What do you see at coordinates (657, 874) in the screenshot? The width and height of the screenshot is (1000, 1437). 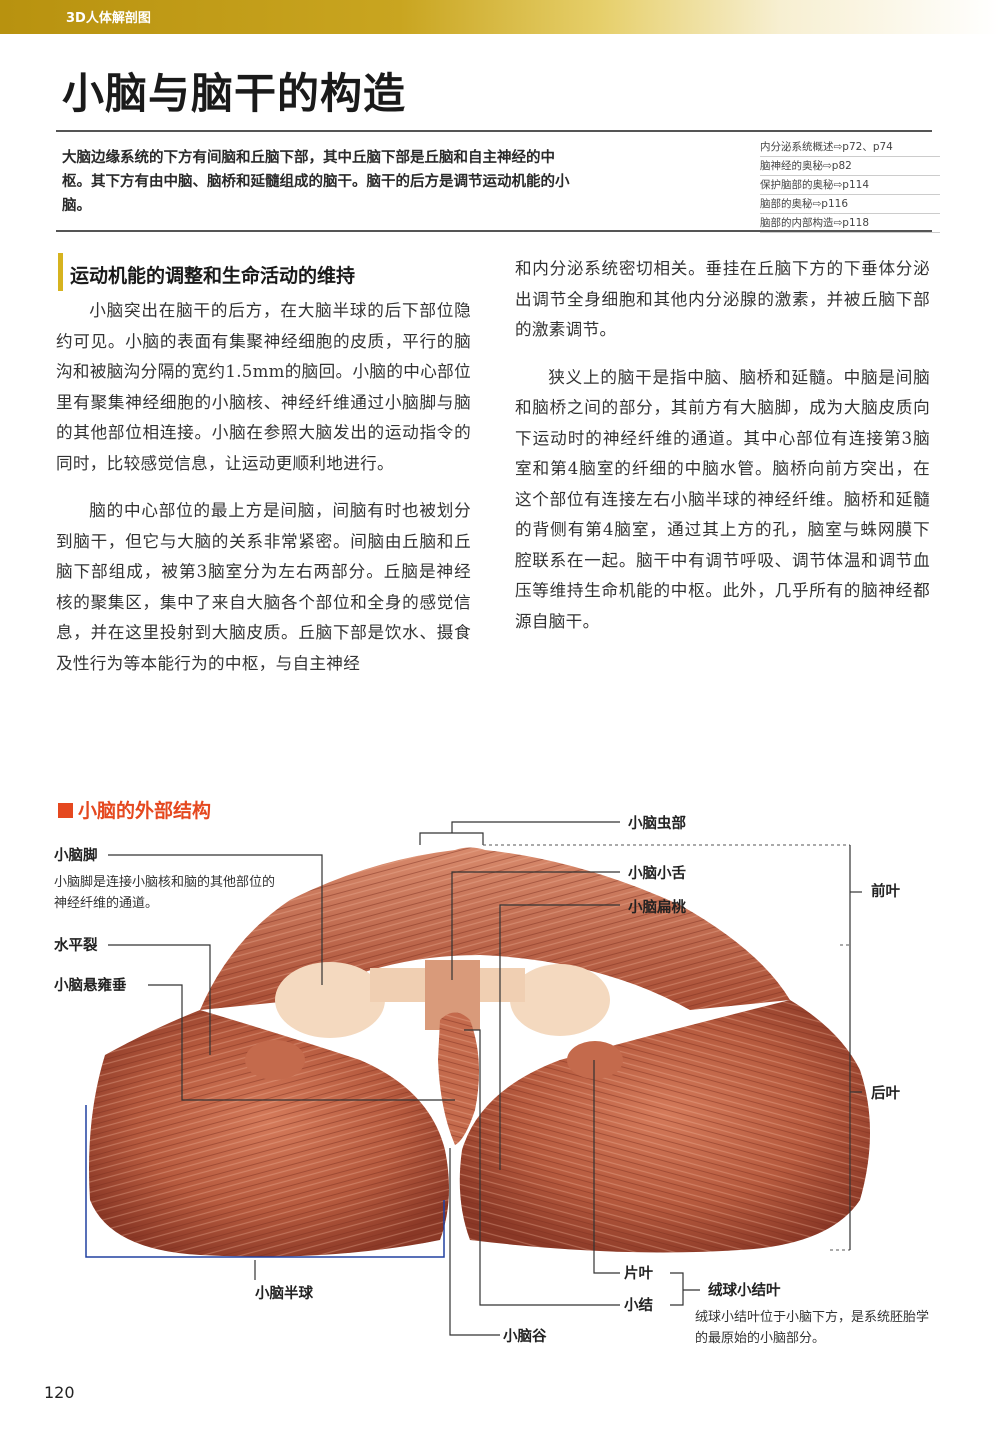 I see `label-lingula: 小脑小舌` at bounding box center [657, 874].